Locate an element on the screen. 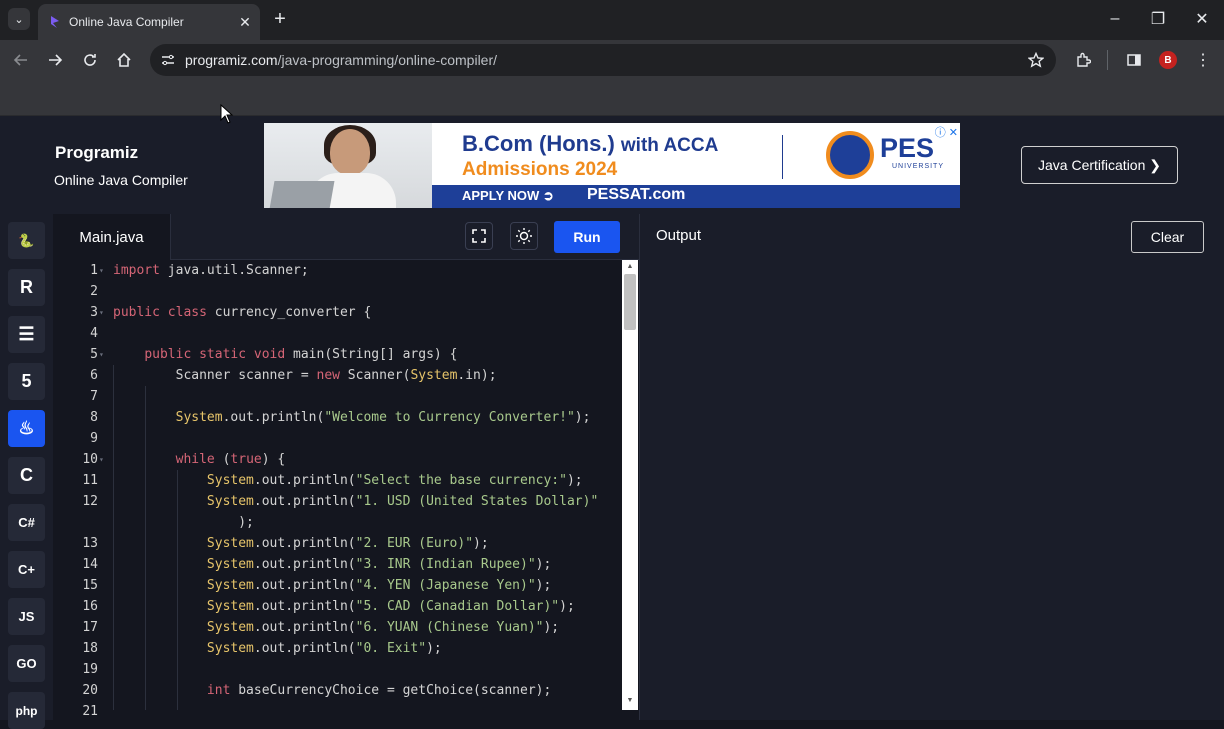 This screenshot has height=729, width=1224. code-line: 2 is located at coordinates (337, 291).